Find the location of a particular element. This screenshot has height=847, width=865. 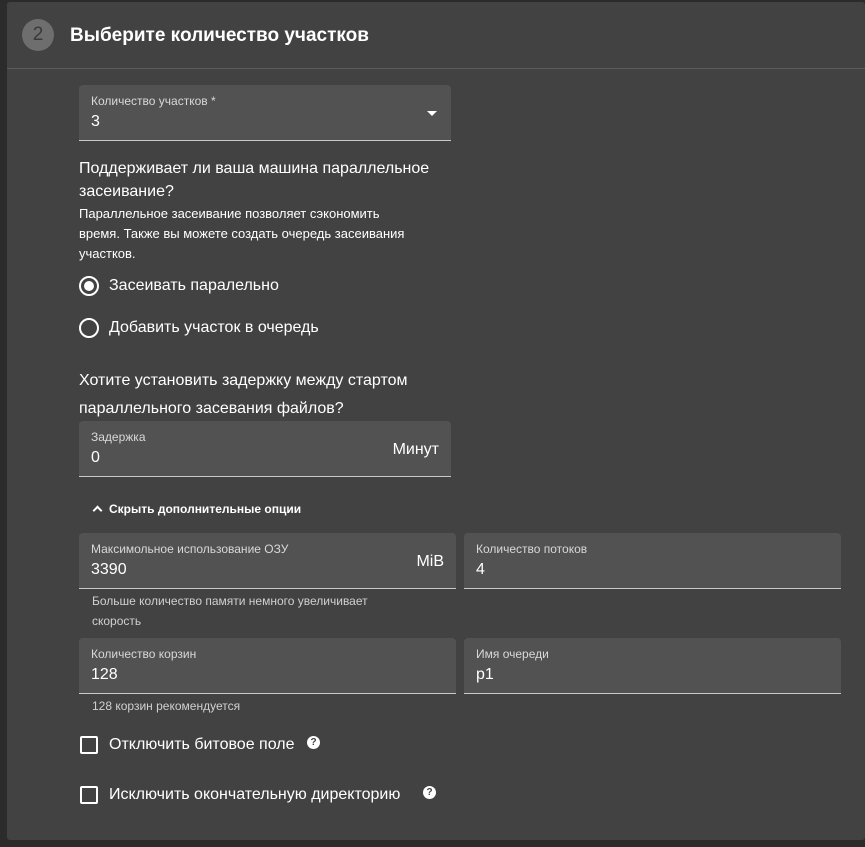

queue-name-label: Имя очереди is located at coordinates (512, 654).